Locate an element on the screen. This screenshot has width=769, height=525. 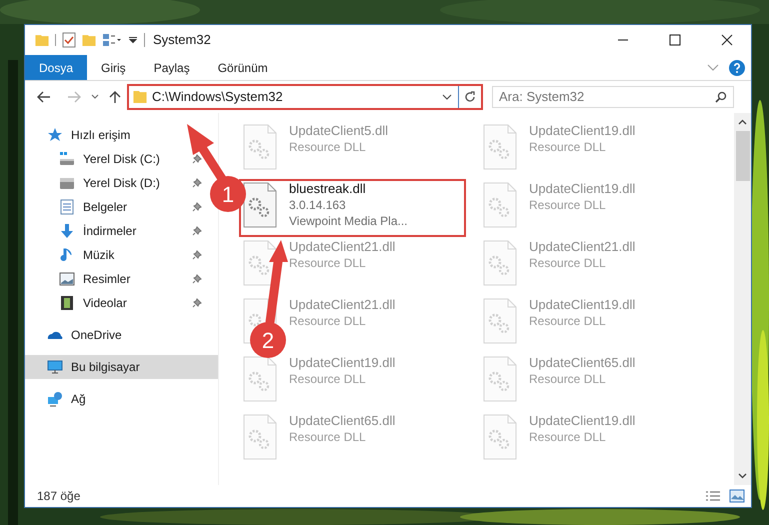
address-path: C:\Windows\System32 is located at coordinates (217, 97).